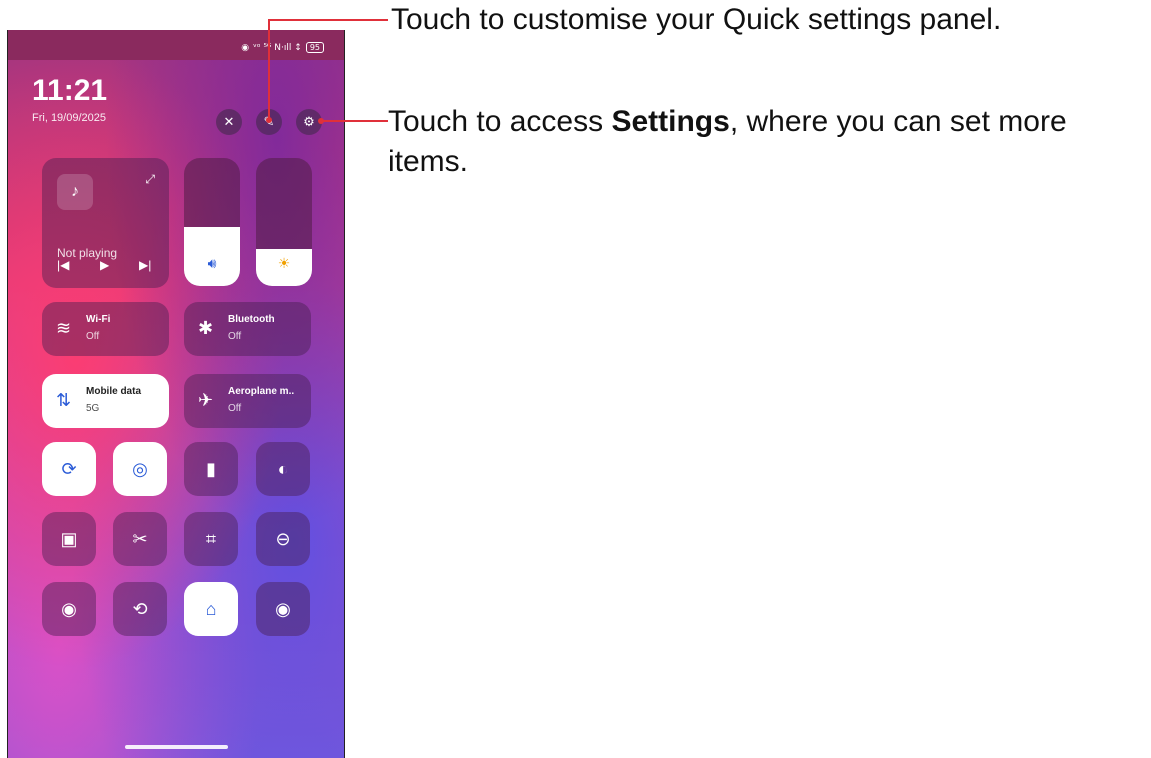 Image resolution: width=1151 pixels, height=758 pixels. Describe the element at coordinates (145, 265) in the screenshot. I see `next-icon: ▶|` at that location.